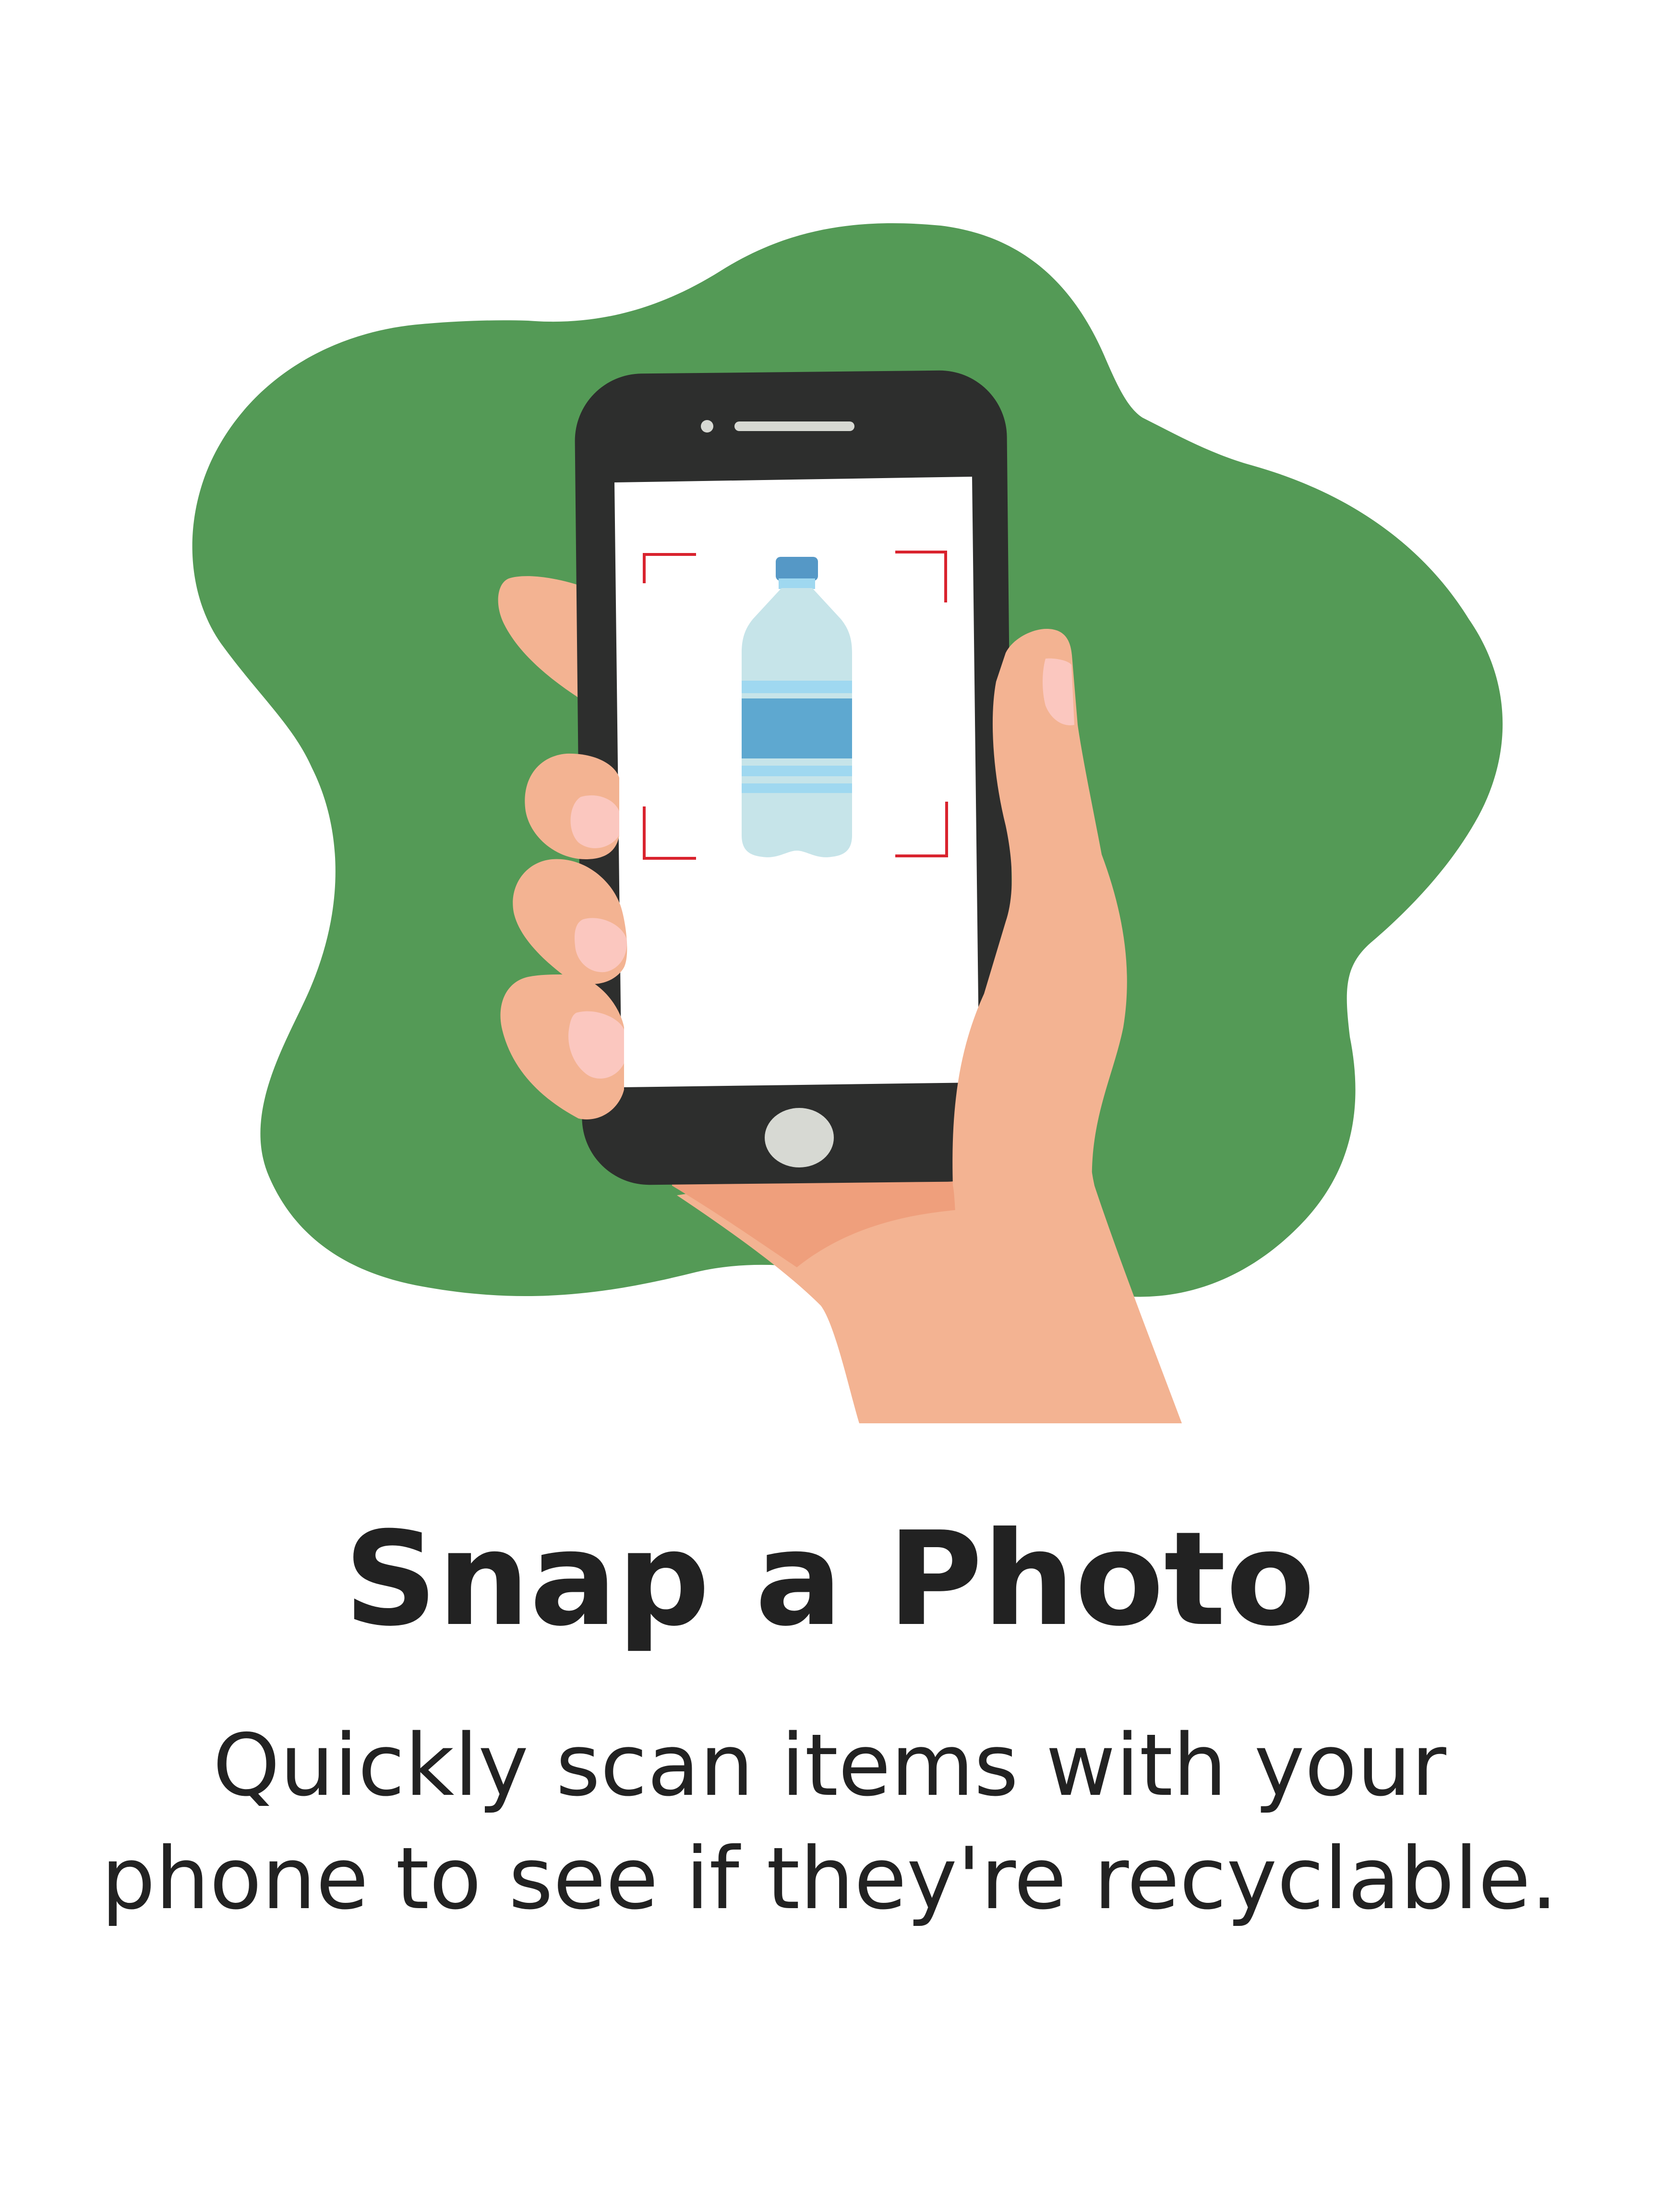  What do you see at coordinates (707, 426) in the screenshot?
I see `front-camera` at bounding box center [707, 426].